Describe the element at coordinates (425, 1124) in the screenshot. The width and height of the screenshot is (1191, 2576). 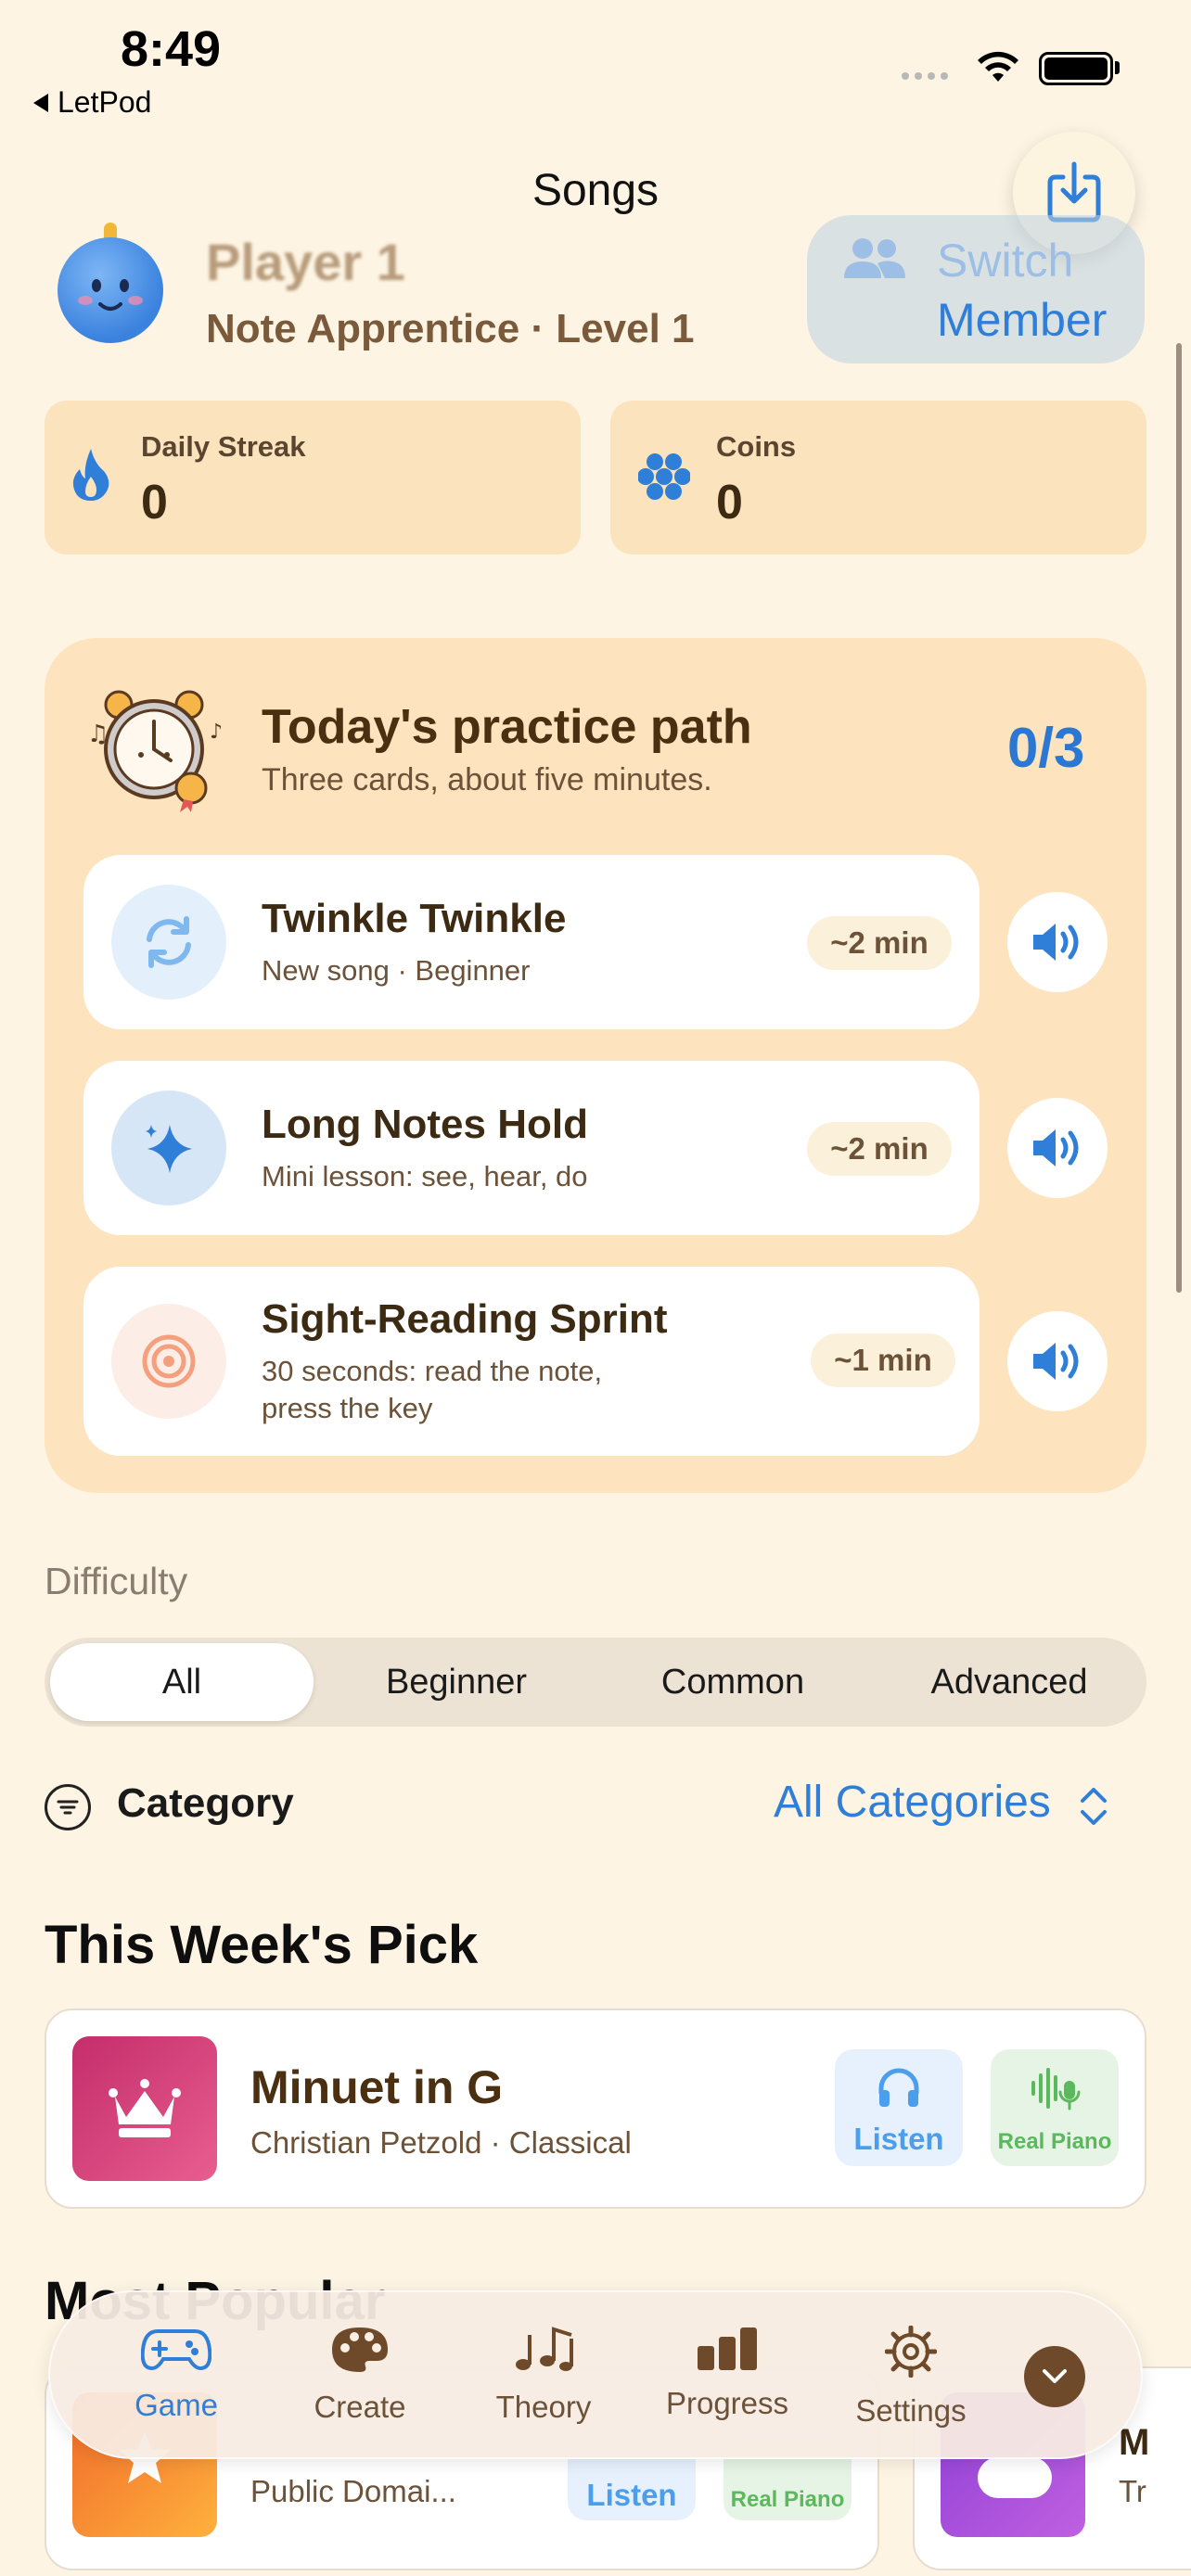
I see `task-title: Long Notes Hold` at that location.